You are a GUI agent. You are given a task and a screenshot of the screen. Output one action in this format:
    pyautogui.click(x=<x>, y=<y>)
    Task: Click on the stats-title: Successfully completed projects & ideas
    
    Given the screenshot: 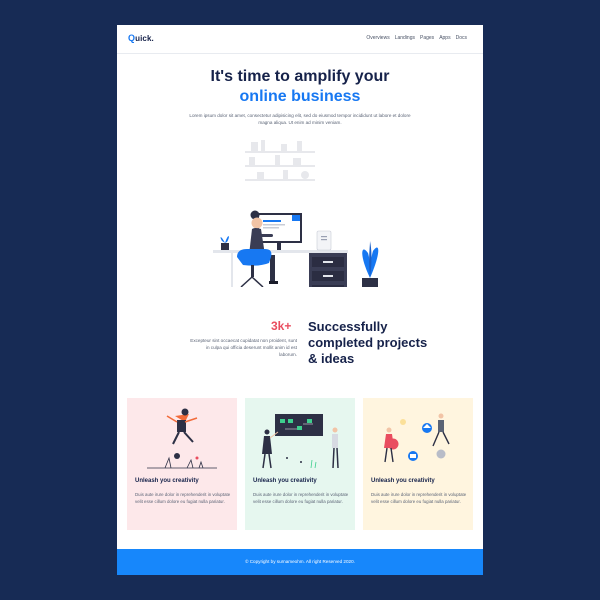 What is the action you would take?
    pyautogui.click(x=368, y=342)
    